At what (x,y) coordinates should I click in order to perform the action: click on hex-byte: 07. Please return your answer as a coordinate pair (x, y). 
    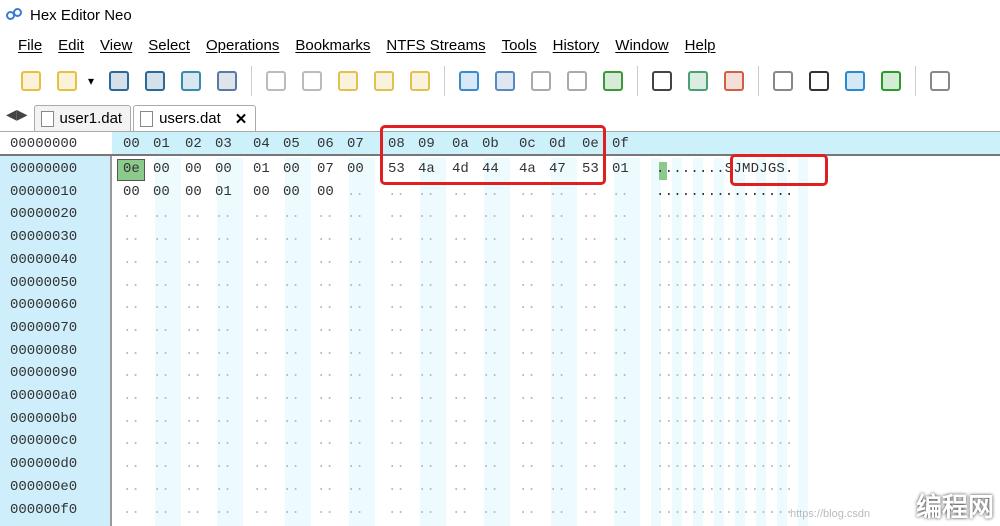
    Looking at the image, I should click on (325, 169).